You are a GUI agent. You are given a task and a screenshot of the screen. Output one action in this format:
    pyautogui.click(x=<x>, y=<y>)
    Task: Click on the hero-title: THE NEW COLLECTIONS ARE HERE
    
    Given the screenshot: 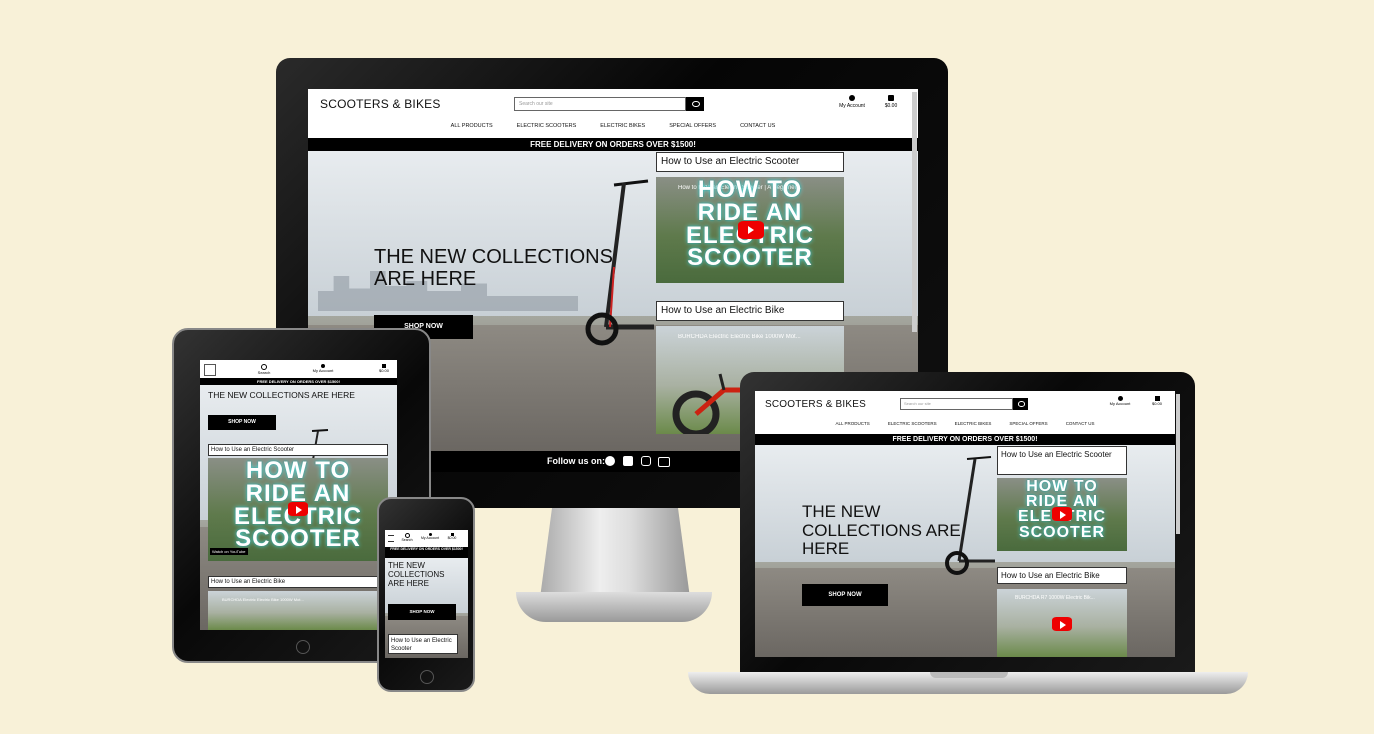 What is the action you would take?
    pyautogui.click(x=493, y=268)
    